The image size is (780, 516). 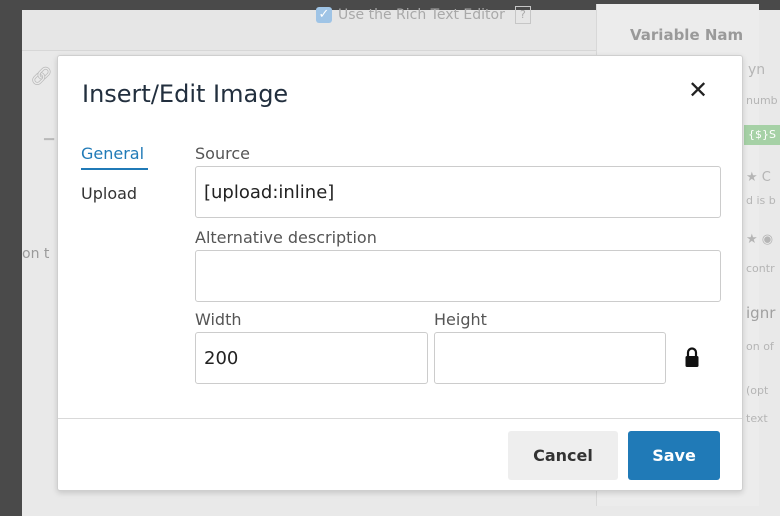 I want to click on background-text: d is b, so click(x=761, y=200).